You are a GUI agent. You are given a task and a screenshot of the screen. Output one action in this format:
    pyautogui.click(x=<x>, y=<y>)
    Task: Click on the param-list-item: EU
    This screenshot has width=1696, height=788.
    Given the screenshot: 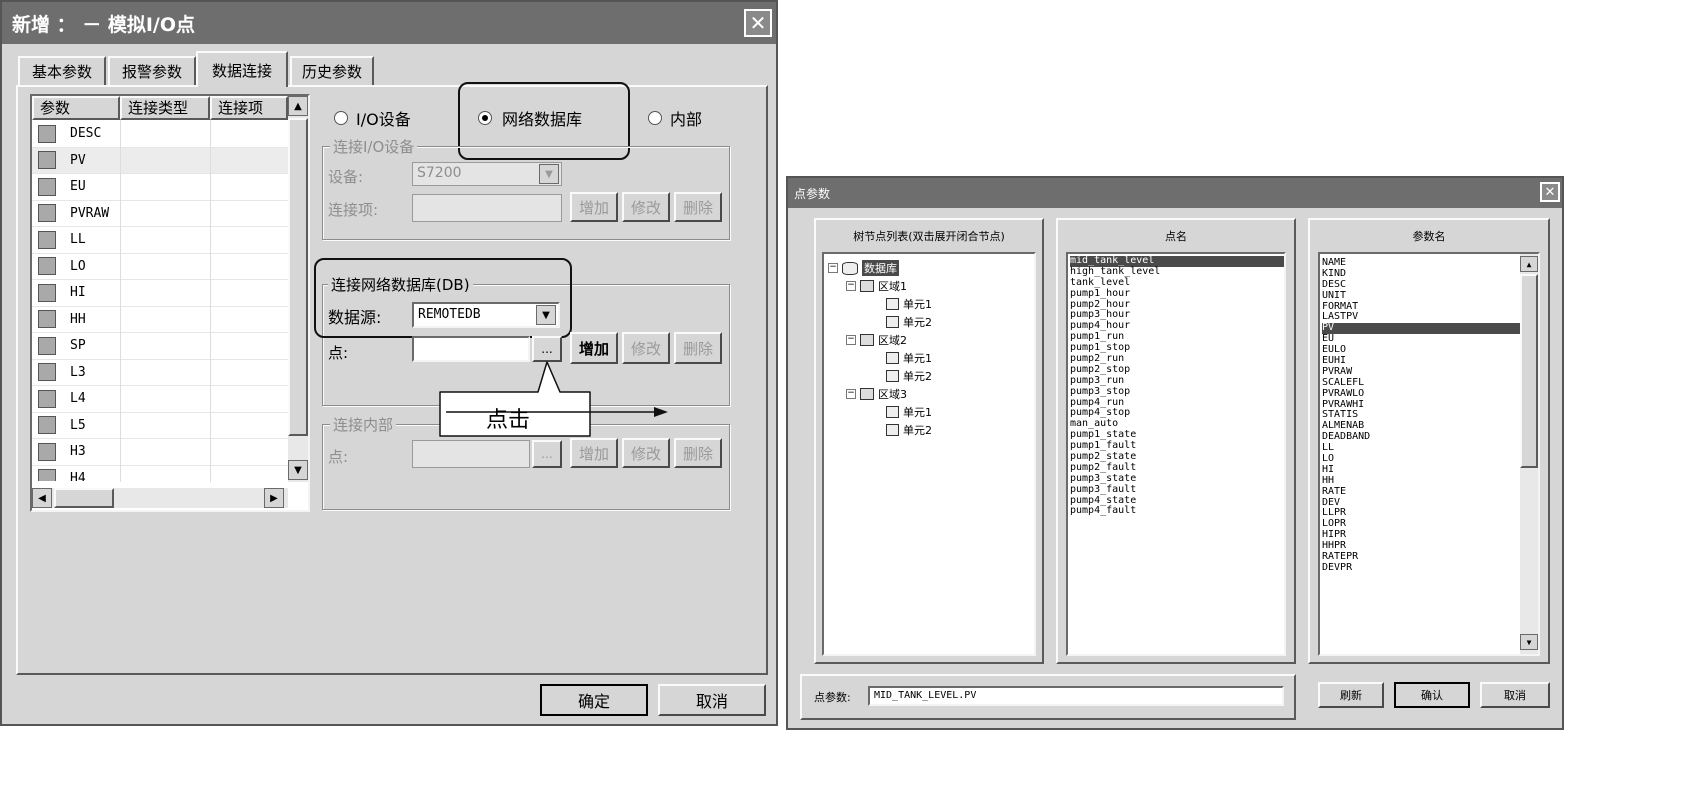 What is the action you would take?
    pyautogui.click(x=1421, y=339)
    